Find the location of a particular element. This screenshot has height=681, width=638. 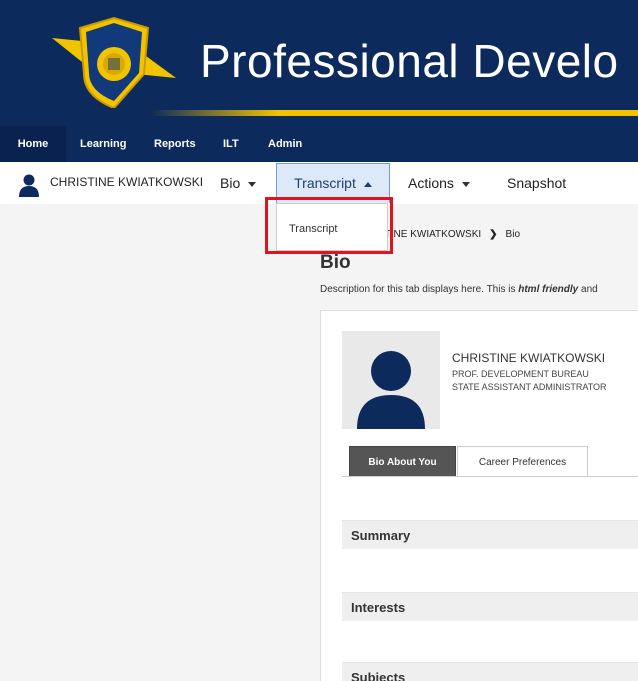

tab-actions: Actions is located at coordinates (439, 183).